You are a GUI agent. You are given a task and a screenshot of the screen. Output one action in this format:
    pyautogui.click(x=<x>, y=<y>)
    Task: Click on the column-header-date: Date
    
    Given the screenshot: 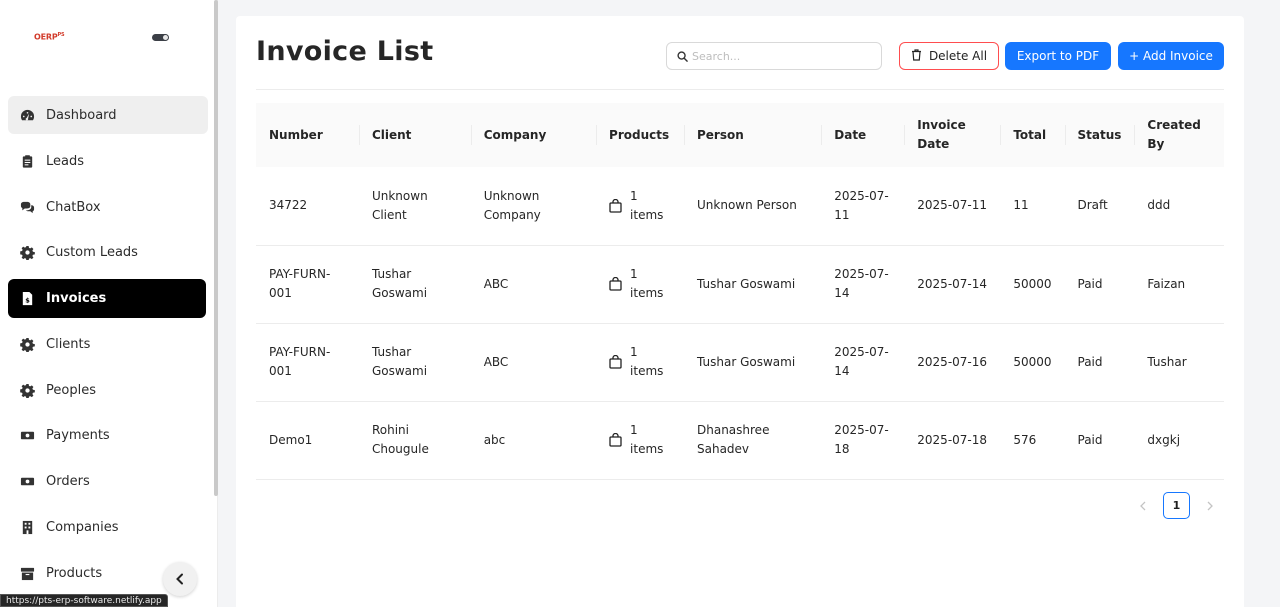 What is the action you would take?
    pyautogui.click(x=862, y=135)
    